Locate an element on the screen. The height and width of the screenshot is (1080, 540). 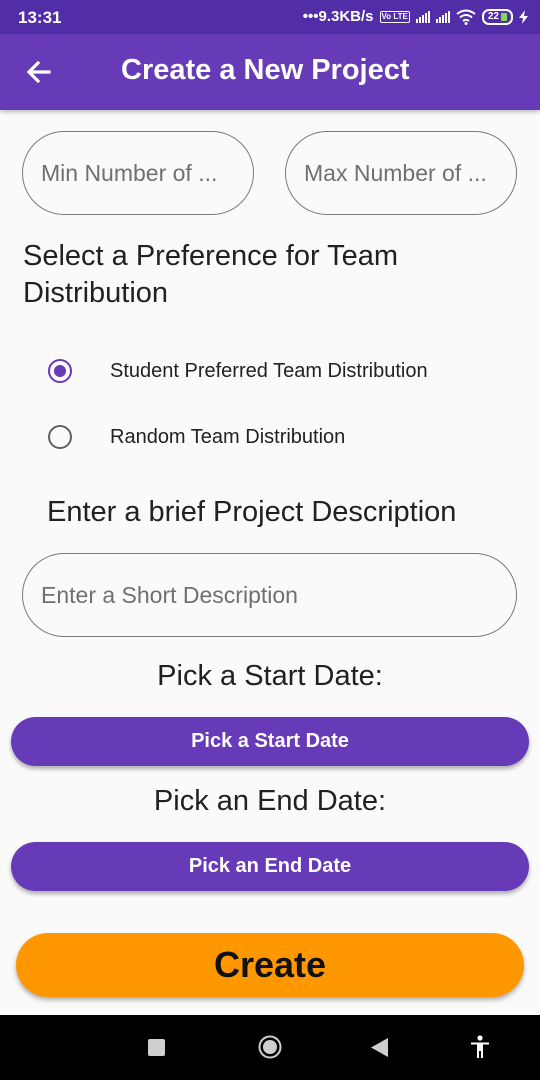
battery-level: 22 is located at coordinates (493, 16).